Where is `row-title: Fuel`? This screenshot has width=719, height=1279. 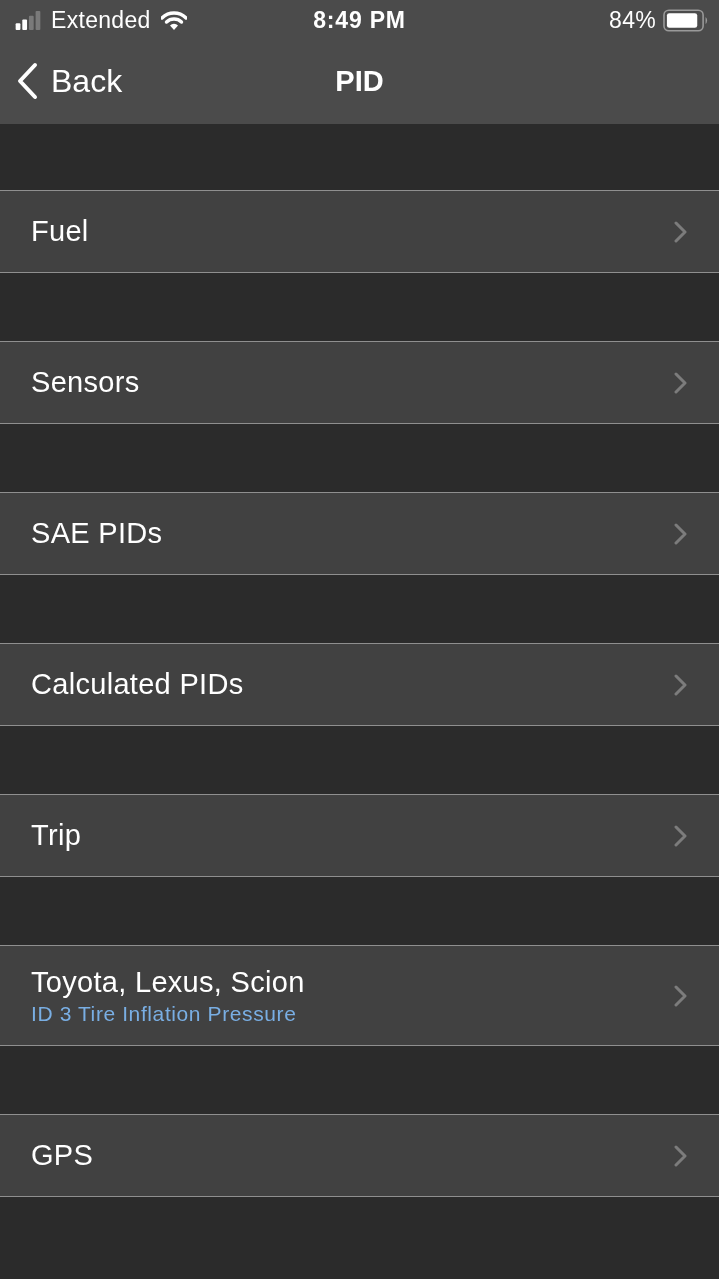 row-title: Fuel is located at coordinates (60, 231).